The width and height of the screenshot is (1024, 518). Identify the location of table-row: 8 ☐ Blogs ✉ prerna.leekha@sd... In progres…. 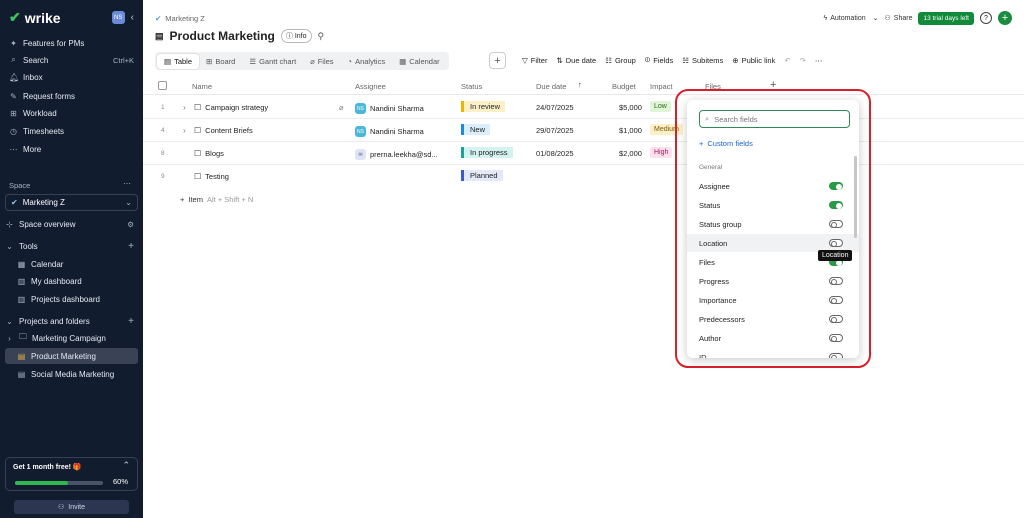
(583, 154).